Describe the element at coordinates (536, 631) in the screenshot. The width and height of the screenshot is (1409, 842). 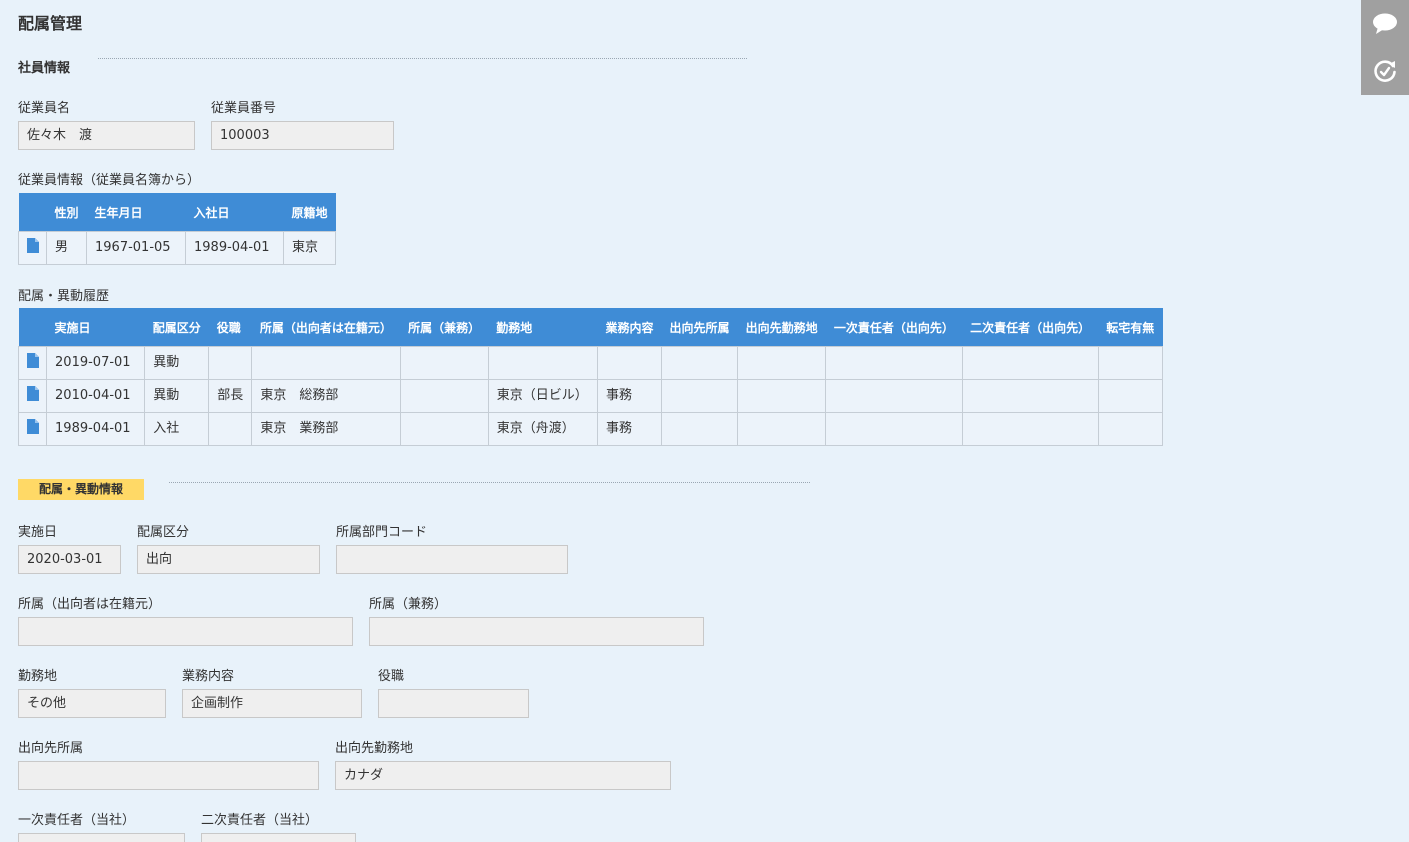
I see `concurrent-field` at that location.